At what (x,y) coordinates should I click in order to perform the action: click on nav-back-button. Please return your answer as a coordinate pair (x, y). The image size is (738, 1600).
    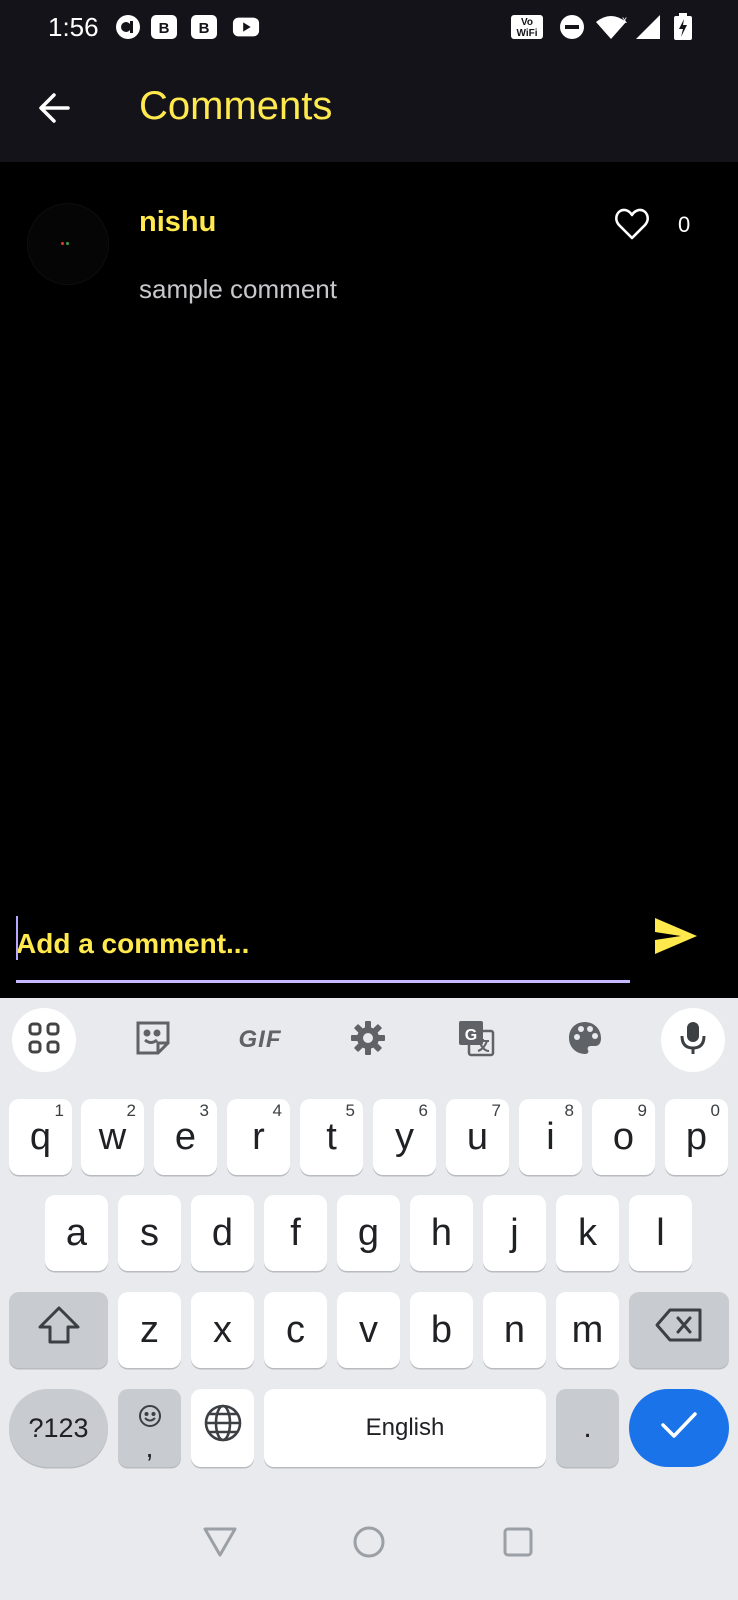
    Looking at the image, I should click on (220, 1544).